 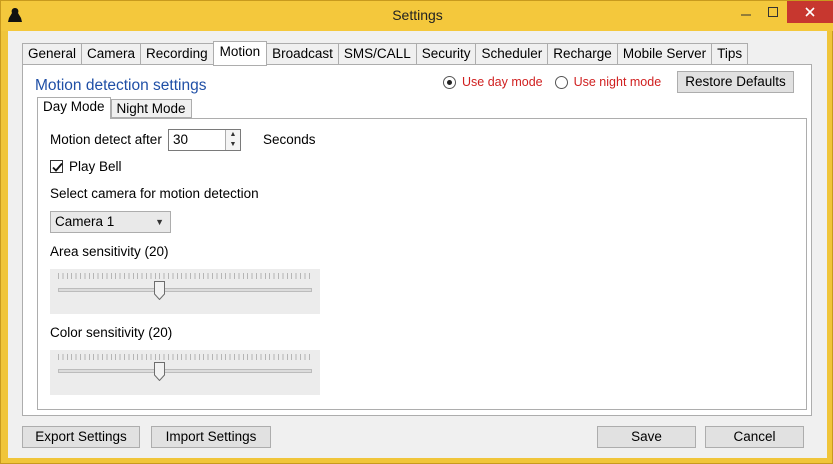 I want to click on restore-defaults-button: Restore Defaults, so click(x=735, y=82).